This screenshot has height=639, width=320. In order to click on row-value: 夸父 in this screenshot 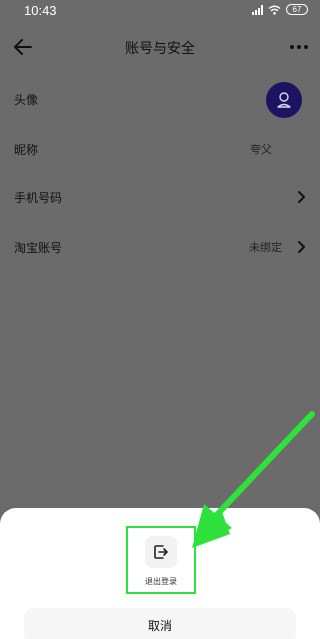, I will do `click(261, 149)`.